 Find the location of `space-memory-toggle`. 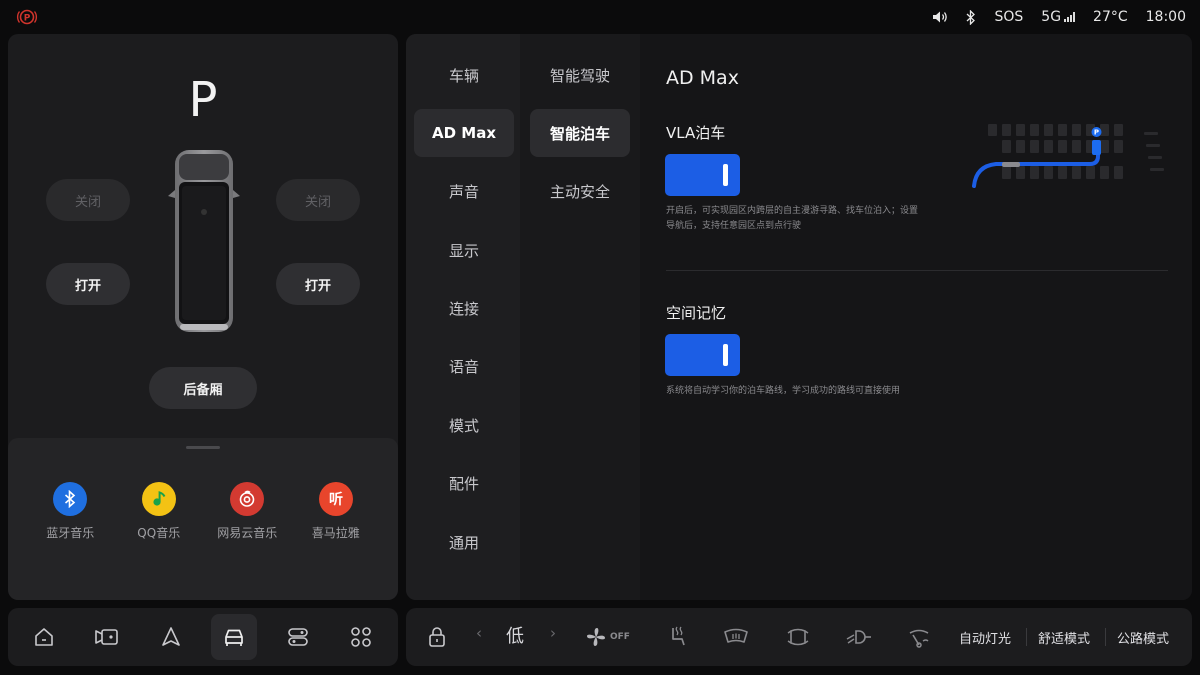

space-memory-toggle is located at coordinates (702, 355).